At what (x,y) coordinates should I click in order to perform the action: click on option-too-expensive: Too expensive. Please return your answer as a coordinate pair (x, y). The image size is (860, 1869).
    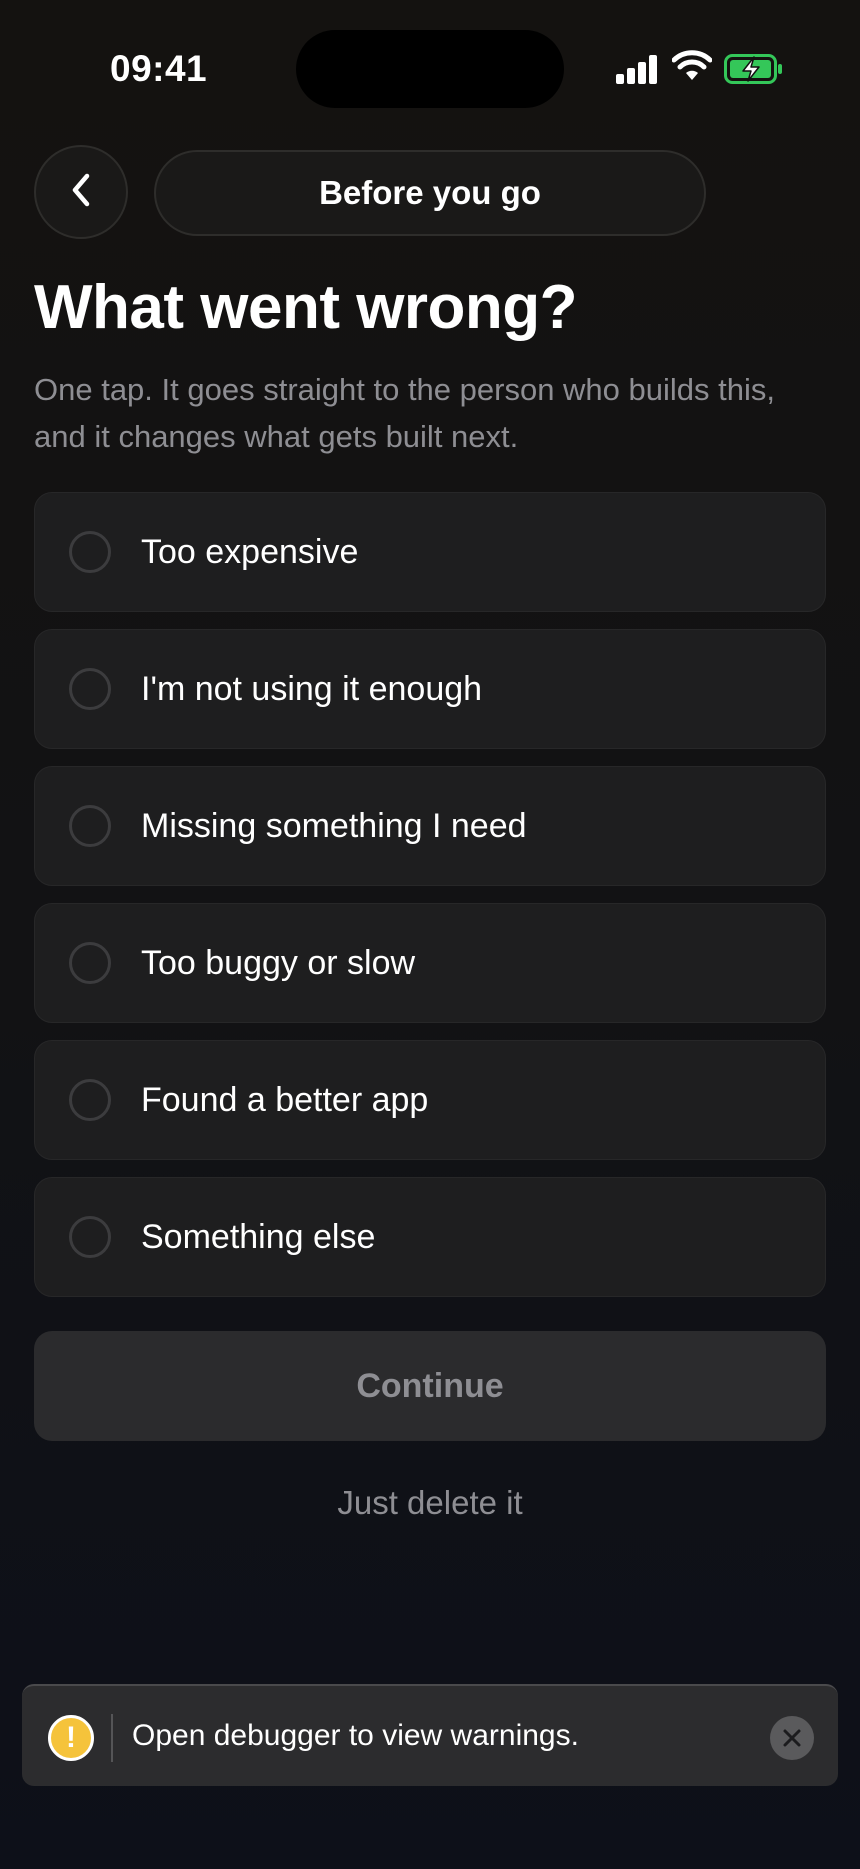
    Looking at the image, I should click on (430, 552).